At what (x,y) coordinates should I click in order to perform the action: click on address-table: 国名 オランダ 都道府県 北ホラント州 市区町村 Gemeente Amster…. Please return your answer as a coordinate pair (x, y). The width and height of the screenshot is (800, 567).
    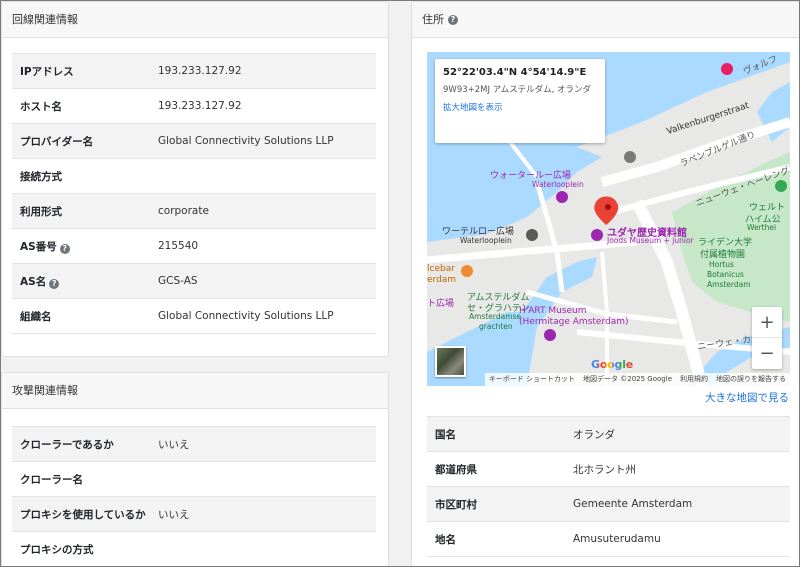
    Looking at the image, I should click on (608, 486).